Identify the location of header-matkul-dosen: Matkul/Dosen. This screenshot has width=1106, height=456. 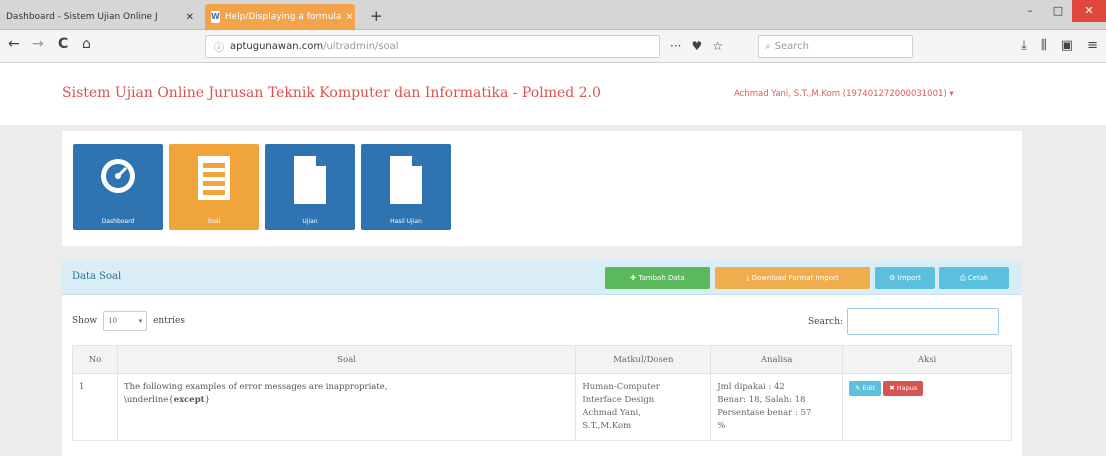
(643, 359).